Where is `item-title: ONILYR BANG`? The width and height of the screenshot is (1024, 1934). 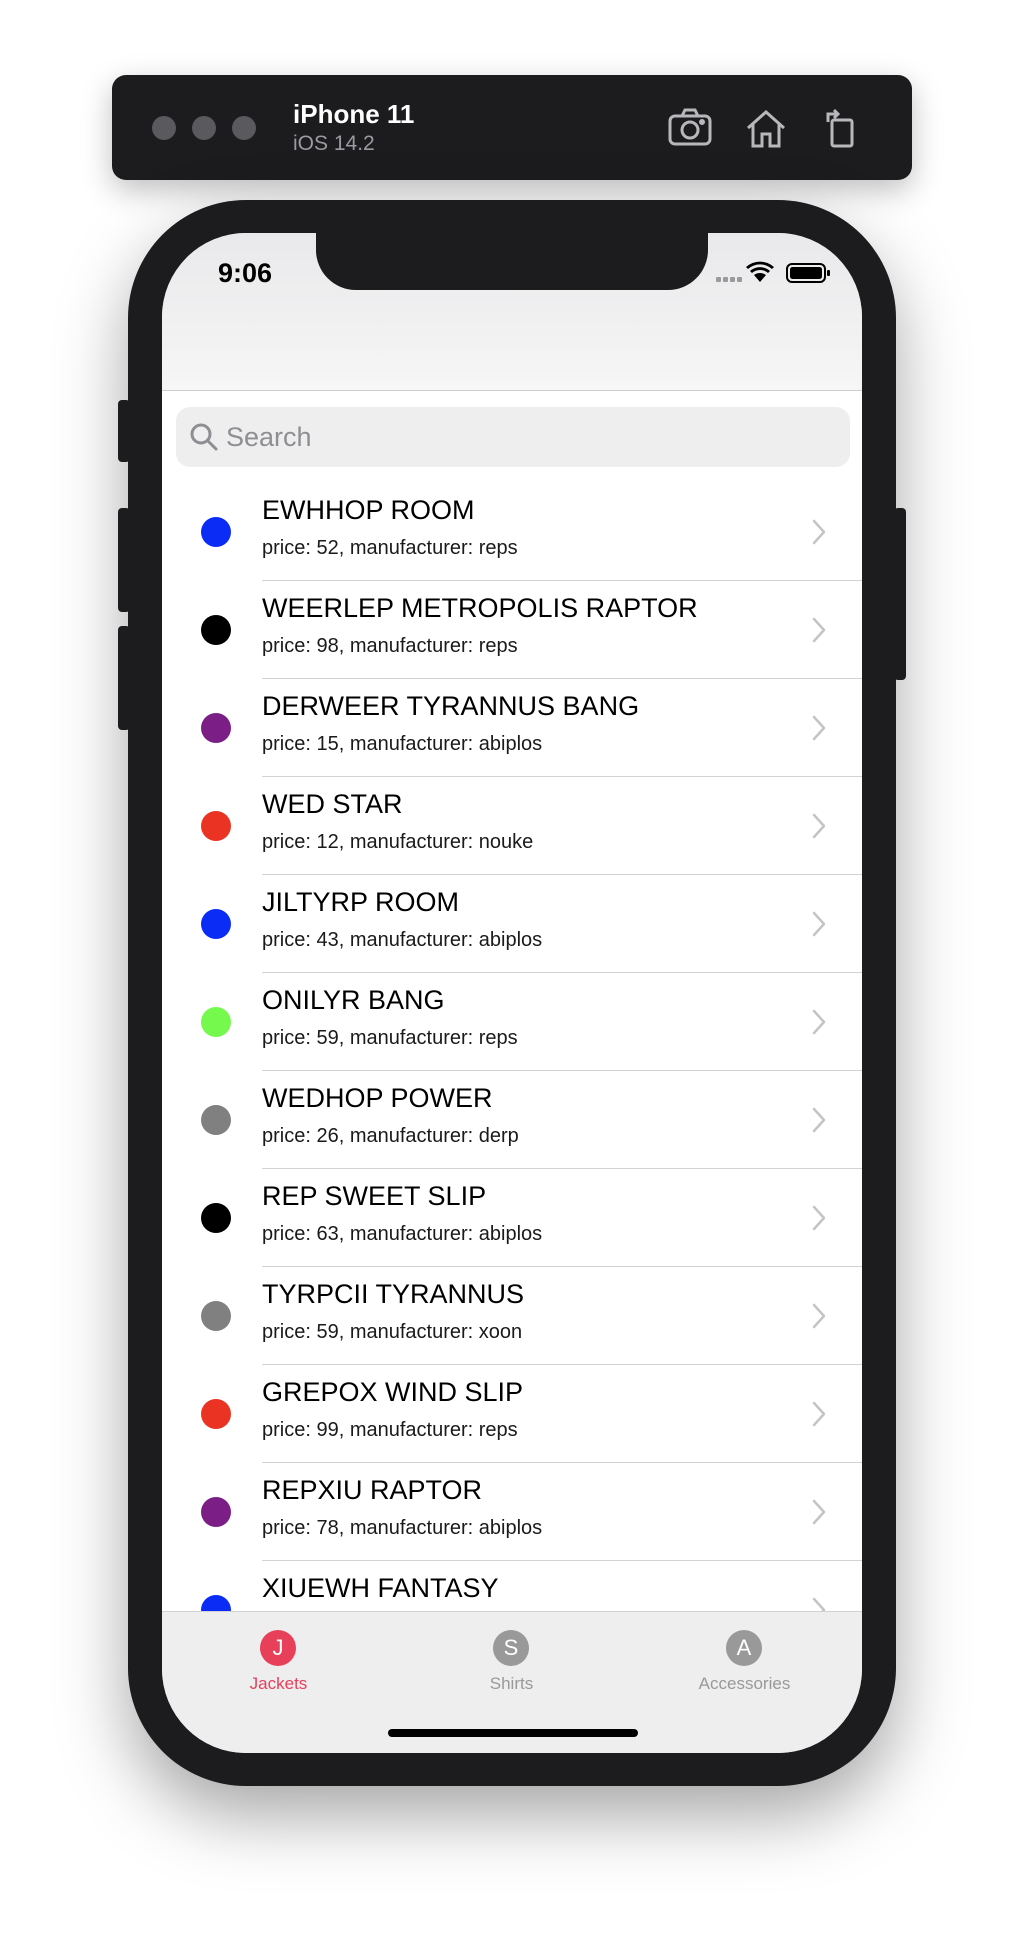 item-title: ONILYR BANG is located at coordinates (353, 1000).